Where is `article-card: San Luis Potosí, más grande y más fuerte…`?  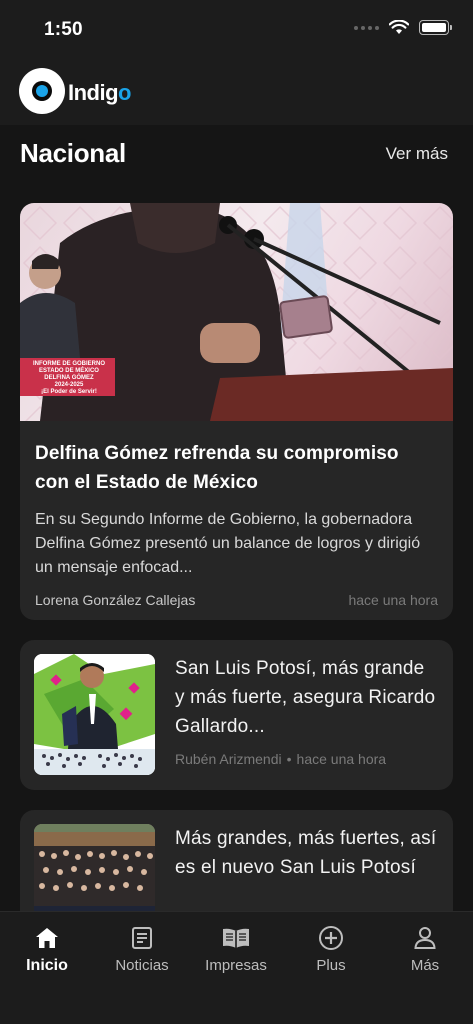 article-card: San Luis Potosí, más grande y más fuerte… is located at coordinates (236, 715).